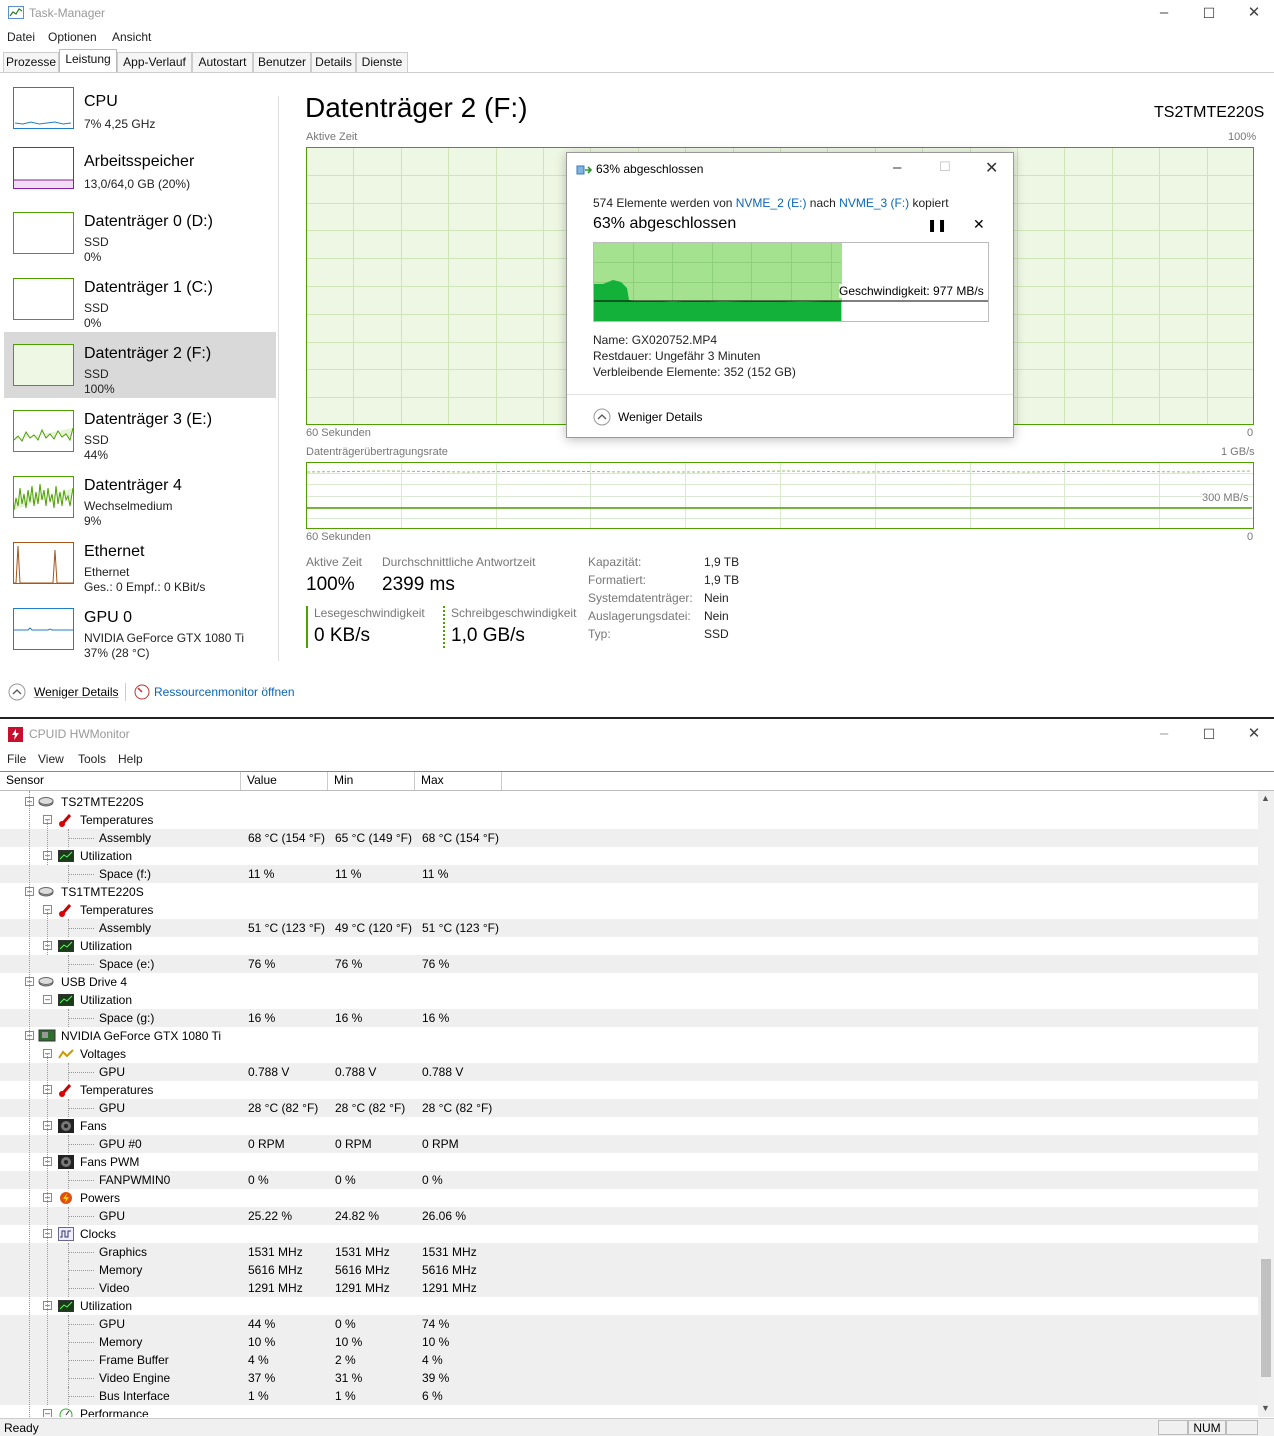 Image resolution: width=1274 pixels, height=1436 pixels. What do you see at coordinates (76, 692) in the screenshot?
I see `less-details-link: Weniger Details` at bounding box center [76, 692].